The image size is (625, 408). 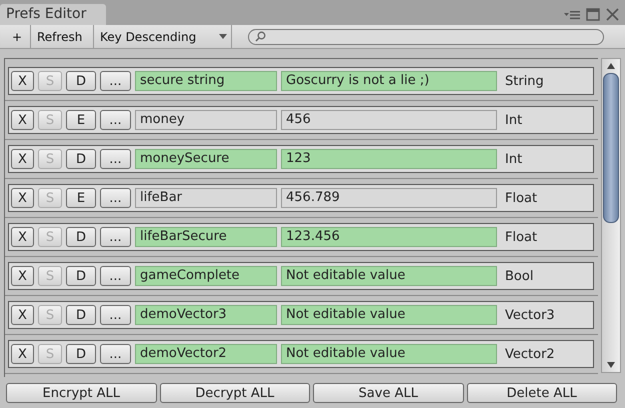 I want to click on key-field: money, so click(x=206, y=120).